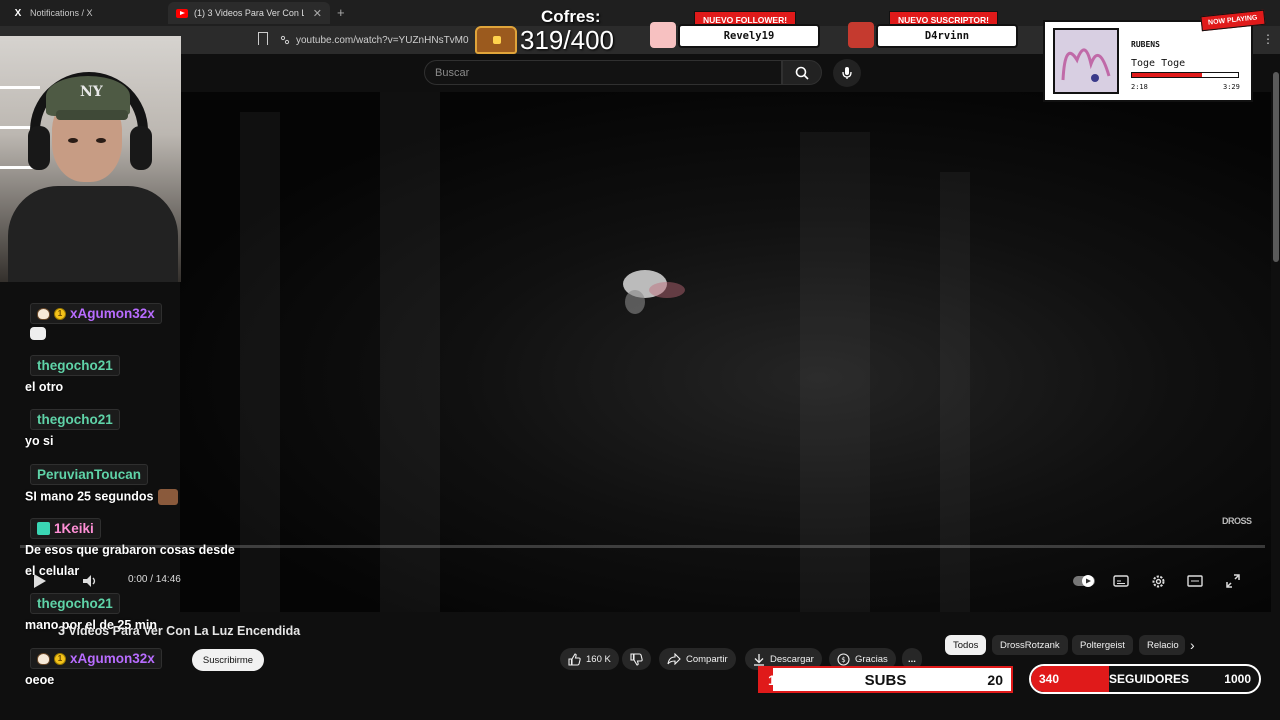 This screenshot has width=1280, height=720. What do you see at coordinates (1149, 679) in the screenshot?
I see `followers-label: SEGUIDORES` at bounding box center [1149, 679].